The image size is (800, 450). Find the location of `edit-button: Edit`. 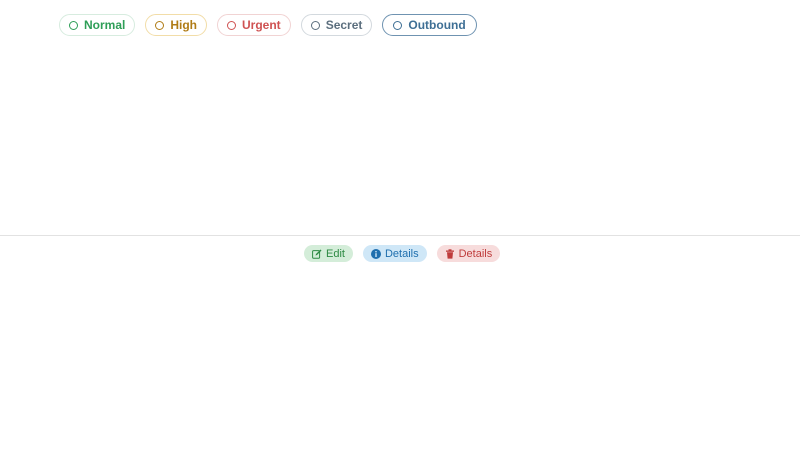

edit-button: Edit is located at coordinates (328, 253).